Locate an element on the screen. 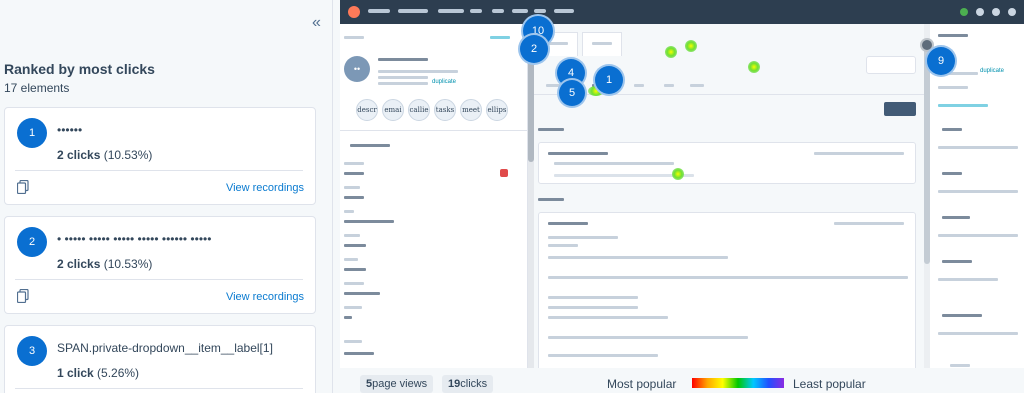 The height and width of the screenshot is (393, 1024). click-count: 1 click (5.26%) is located at coordinates (98, 373).